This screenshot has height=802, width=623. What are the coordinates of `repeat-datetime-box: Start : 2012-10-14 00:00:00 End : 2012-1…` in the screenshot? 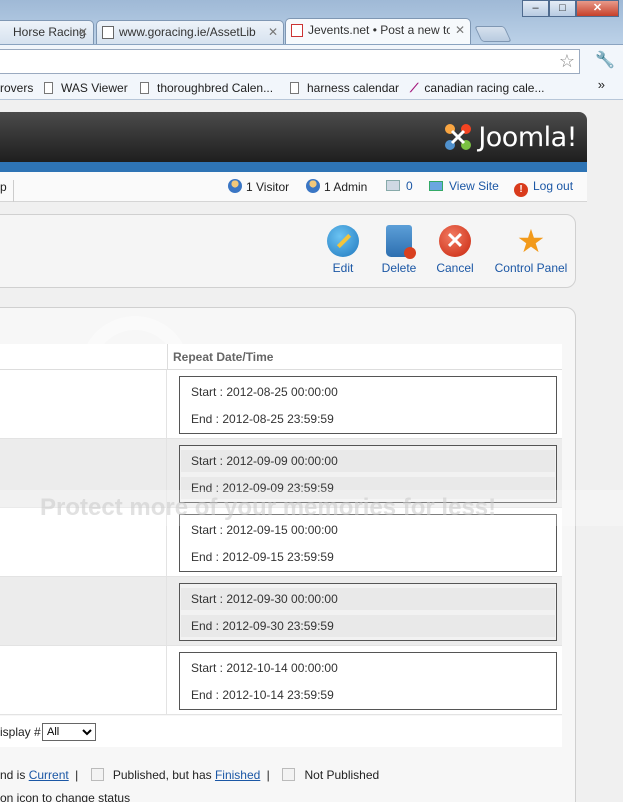 It's located at (368, 681).